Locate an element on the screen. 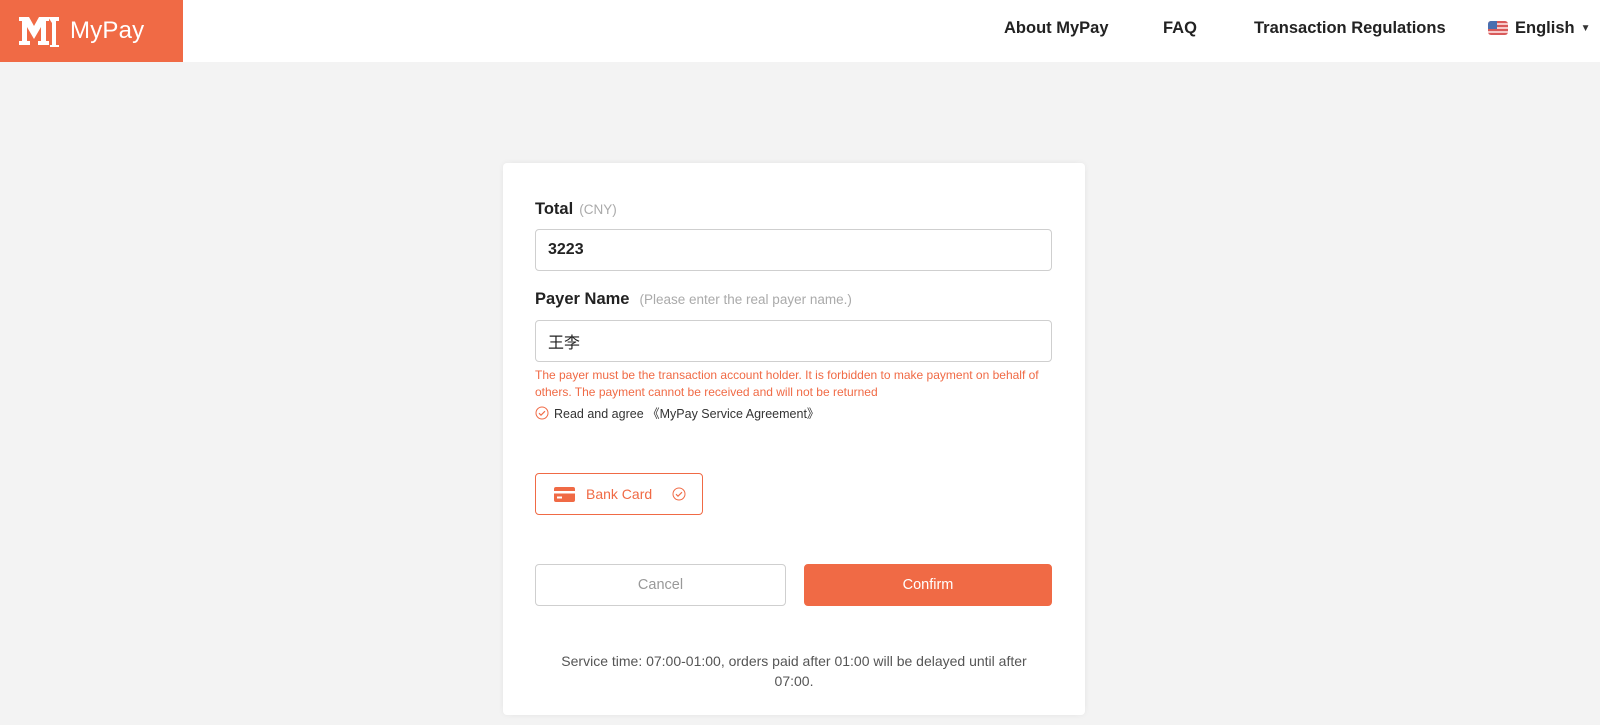 This screenshot has height=725, width=1600. language-label: English is located at coordinates (1545, 27).